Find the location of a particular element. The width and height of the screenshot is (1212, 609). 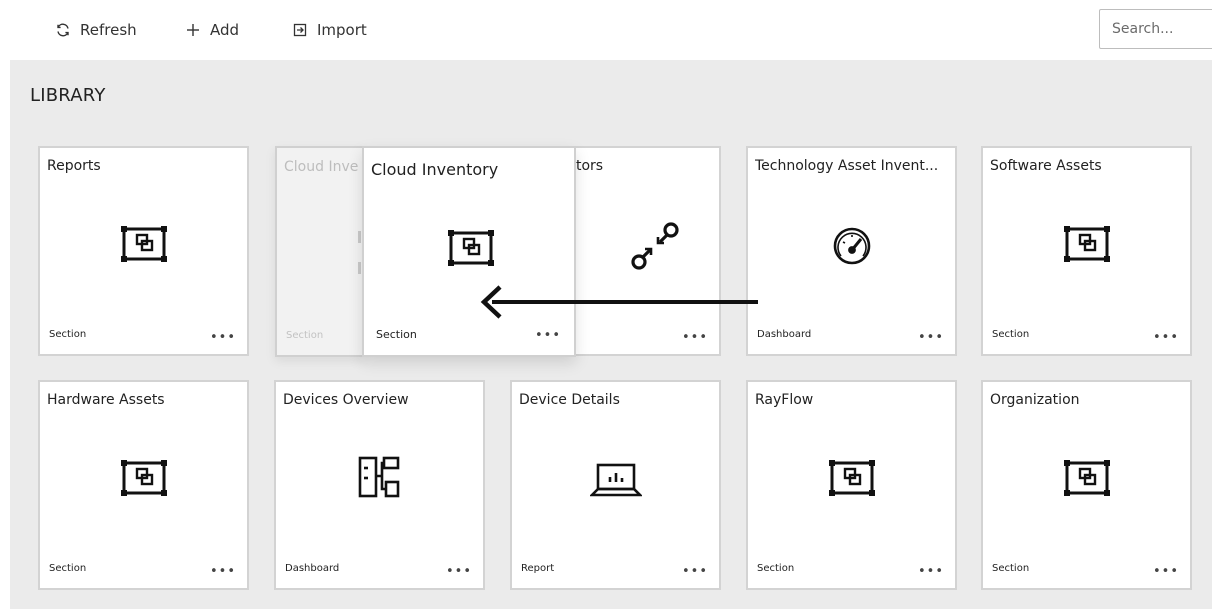

toolbar: Refresh Add Import is located at coordinates (606, 30).